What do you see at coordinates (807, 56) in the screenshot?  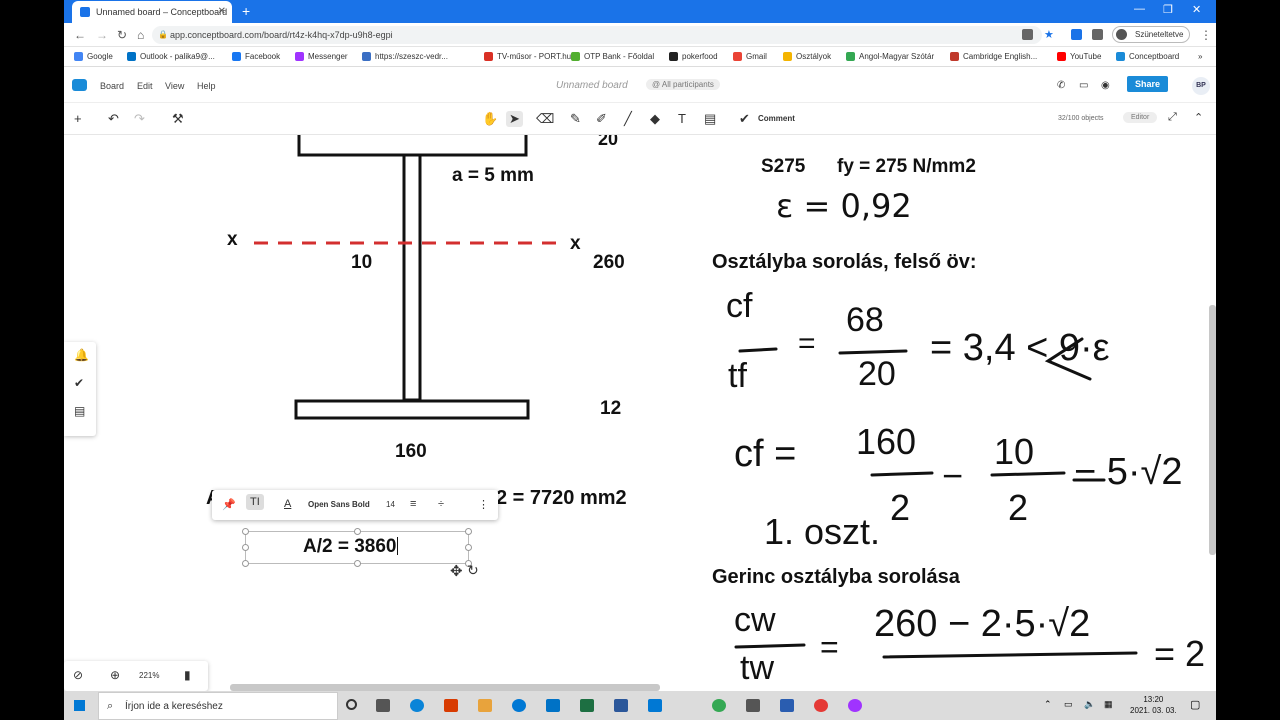 I see `bookmark-item: Osztályok` at bounding box center [807, 56].